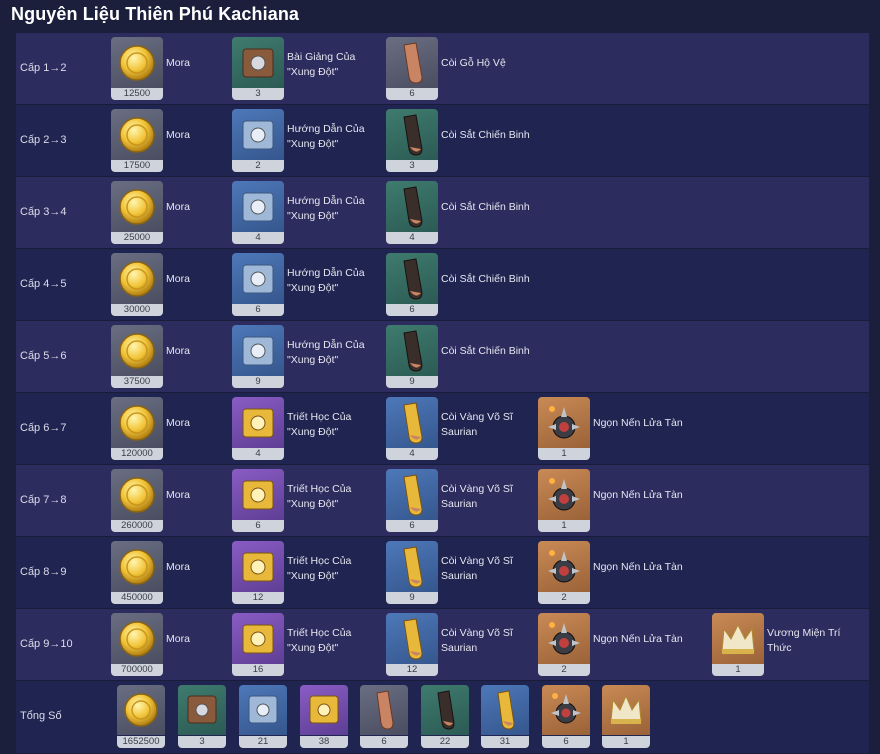 The image size is (880, 754). What do you see at coordinates (155, 14) in the screenshot?
I see `page-title: Nguyên Liệu Thiên Phú Kachiana` at bounding box center [155, 14].